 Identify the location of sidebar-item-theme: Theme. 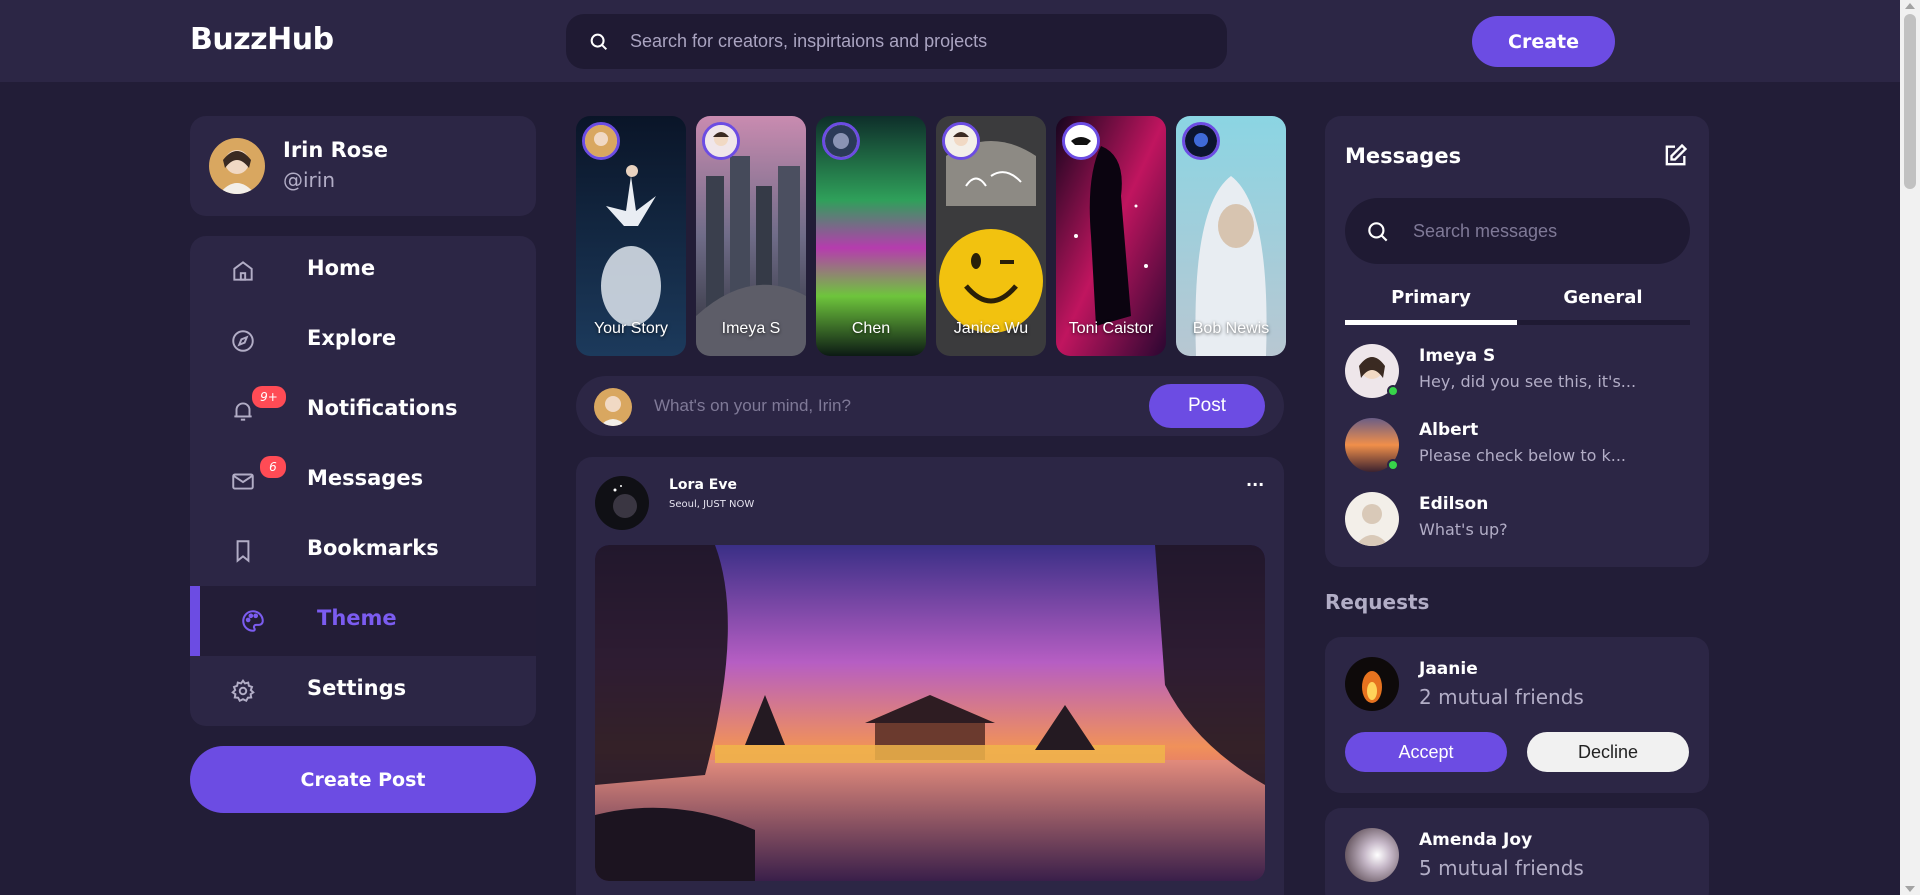
(363, 621).